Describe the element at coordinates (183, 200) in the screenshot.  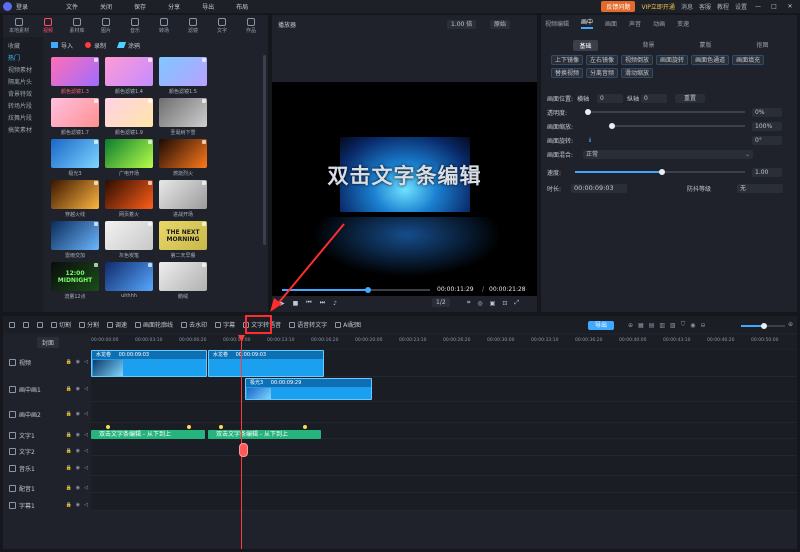
I see `media-tile: 进战开场` at that location.